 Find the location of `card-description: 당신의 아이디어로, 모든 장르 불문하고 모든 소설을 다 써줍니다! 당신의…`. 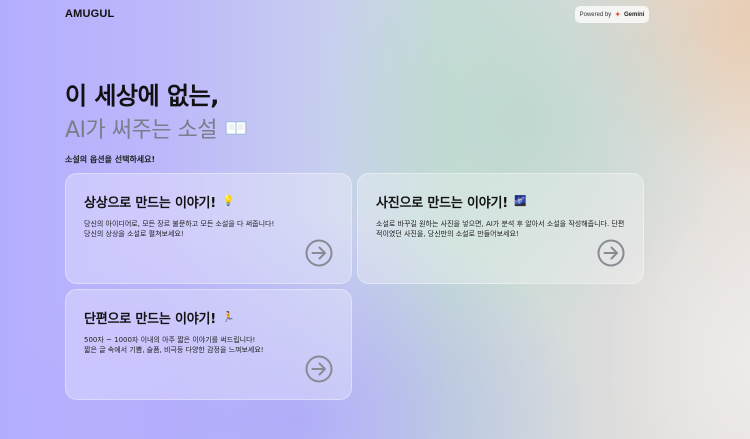

card-description: 당신의 아이디어로, 모든 장르 불문하고 모든 소설을 다 써줍니다! 당신의… is located at coordinates (209, 229).